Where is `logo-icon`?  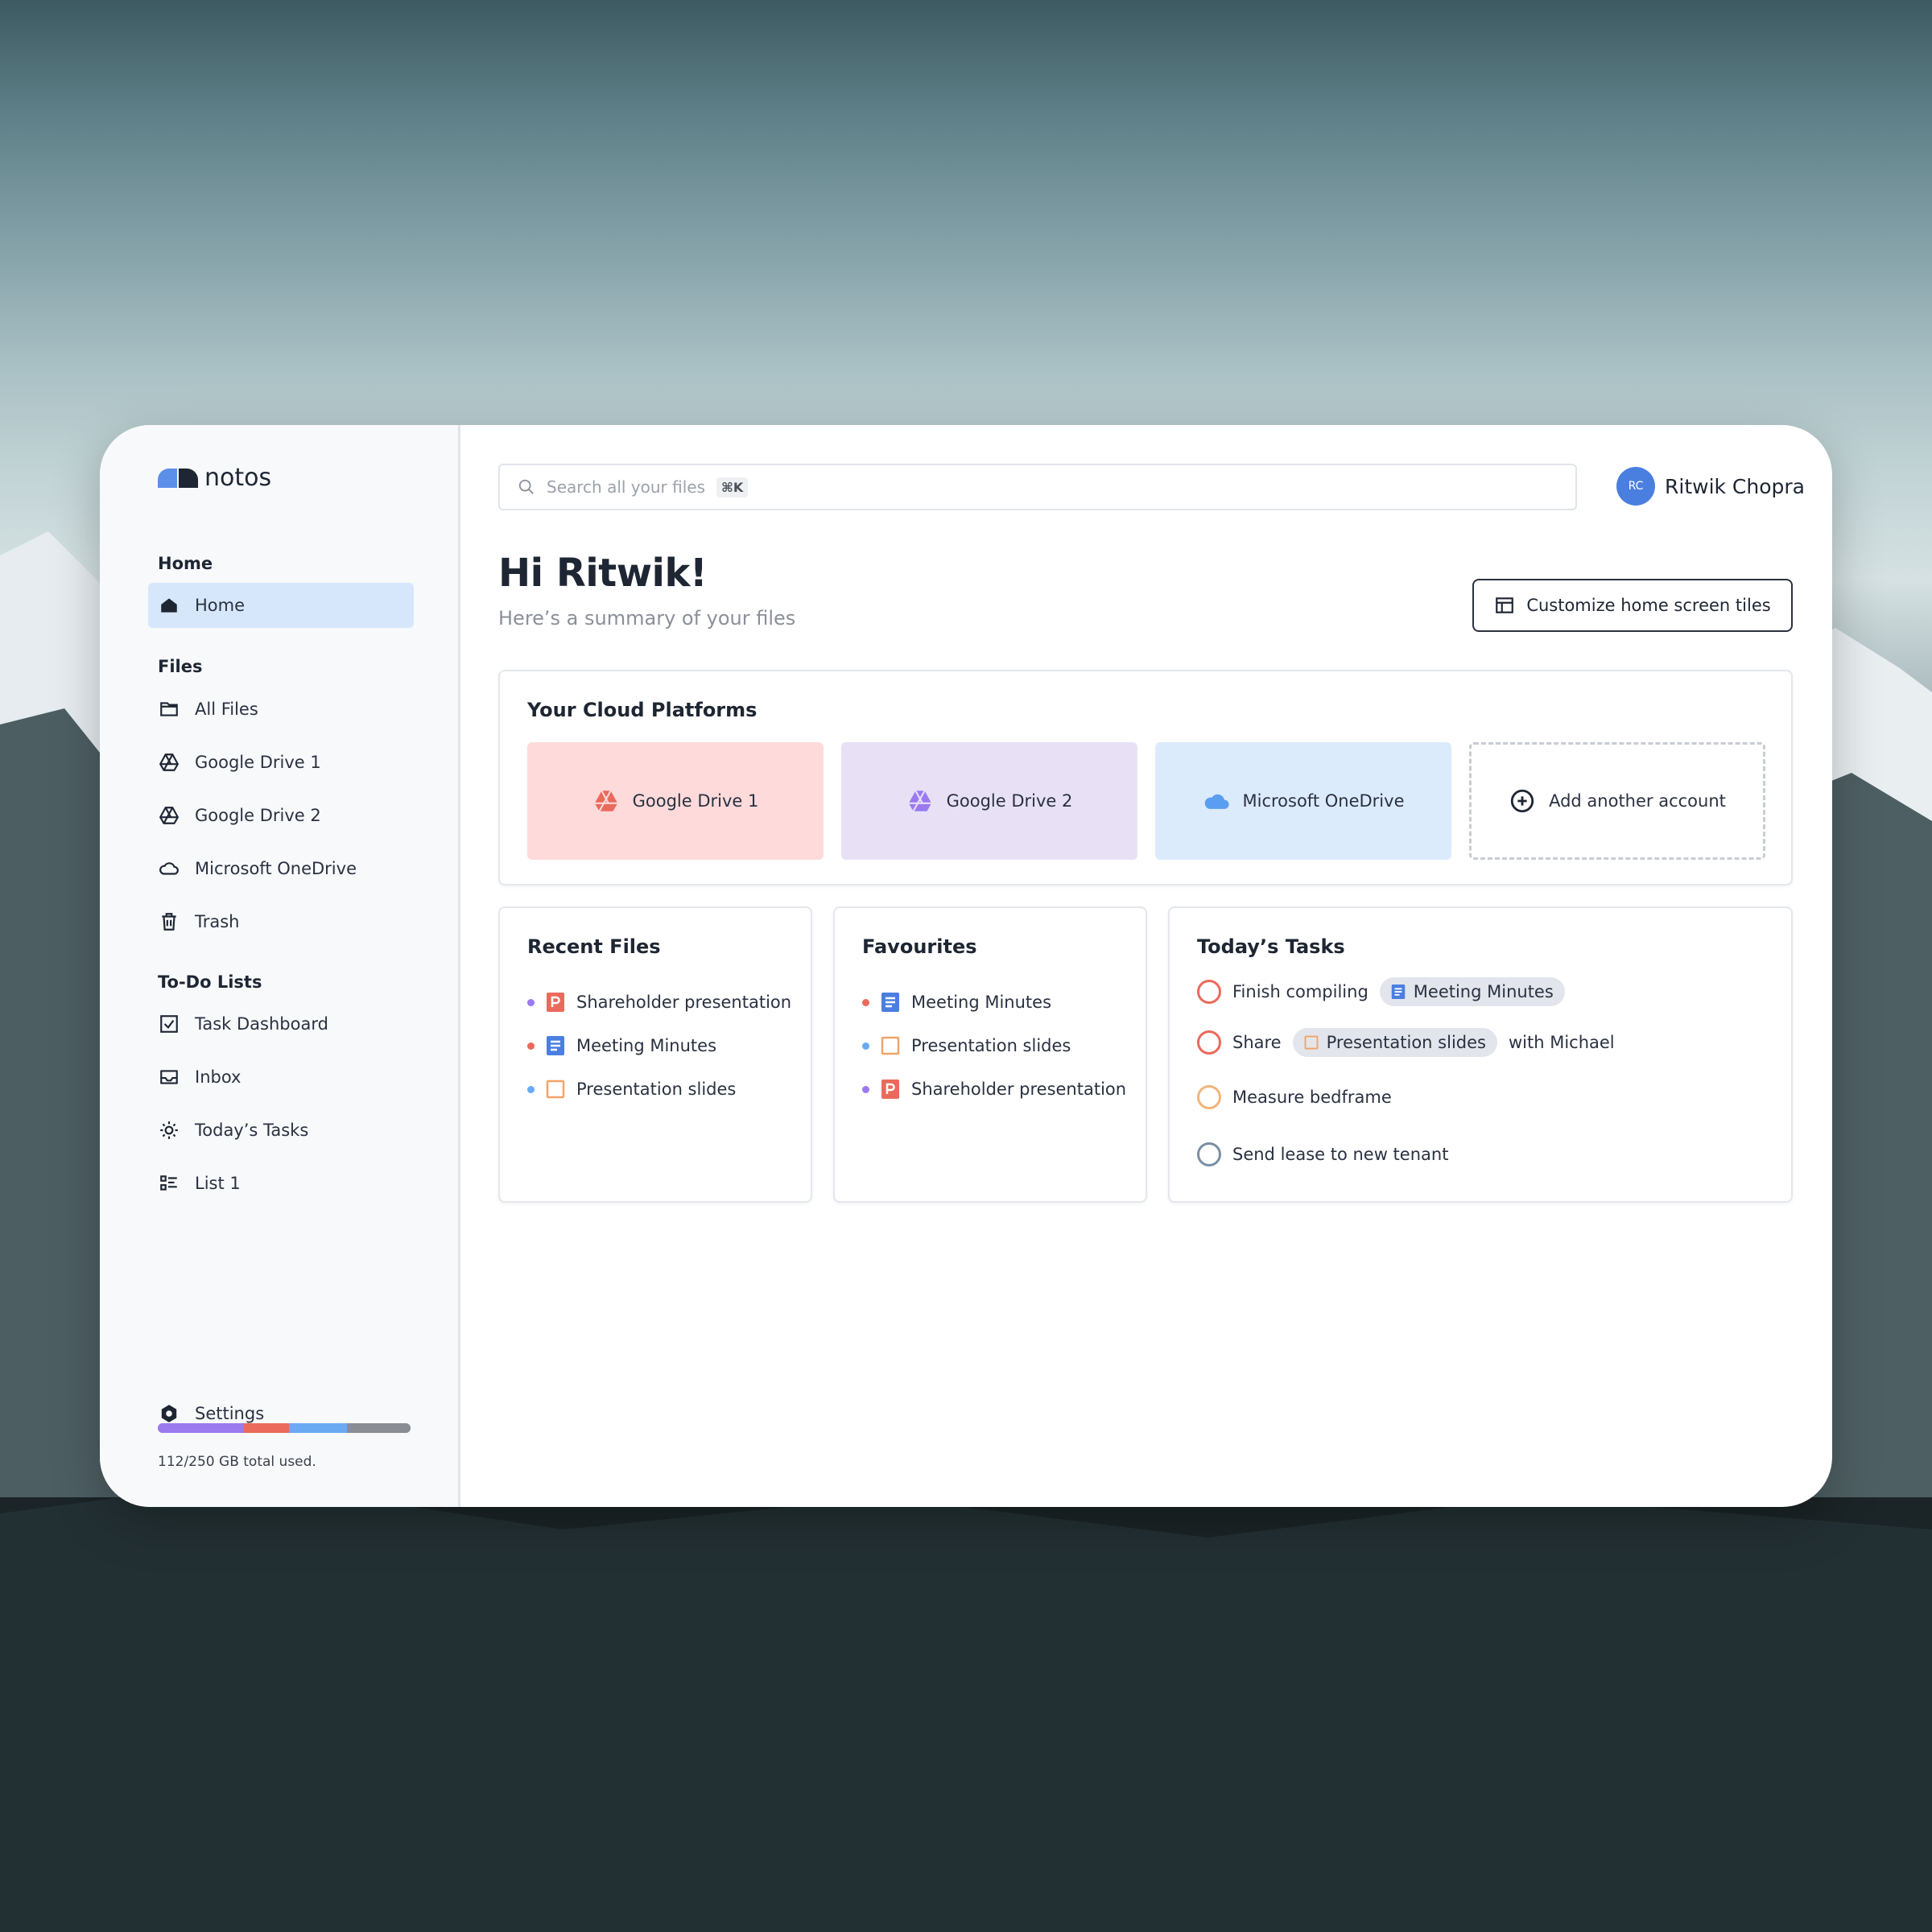 logo-icon is located at coordinates (178, 478).